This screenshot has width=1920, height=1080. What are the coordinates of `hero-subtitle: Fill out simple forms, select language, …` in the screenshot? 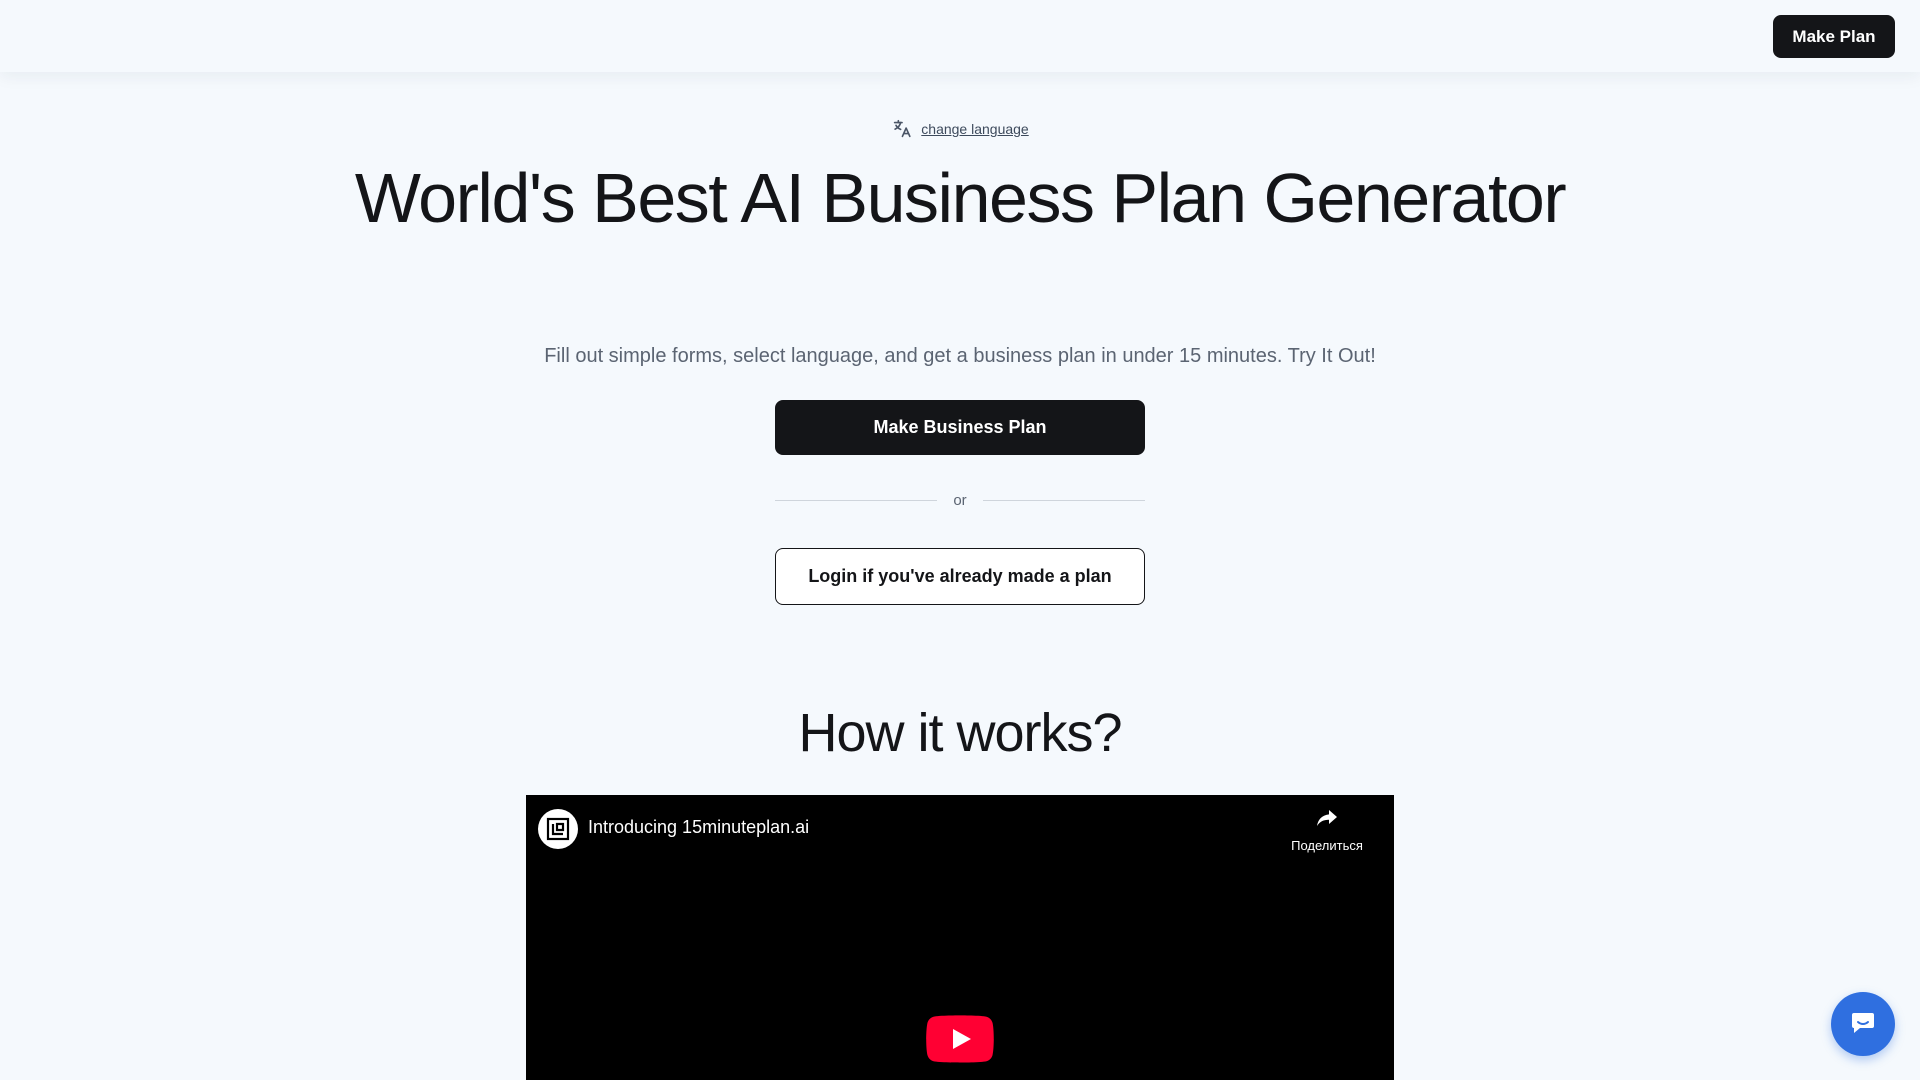 It's located at (960, 356).